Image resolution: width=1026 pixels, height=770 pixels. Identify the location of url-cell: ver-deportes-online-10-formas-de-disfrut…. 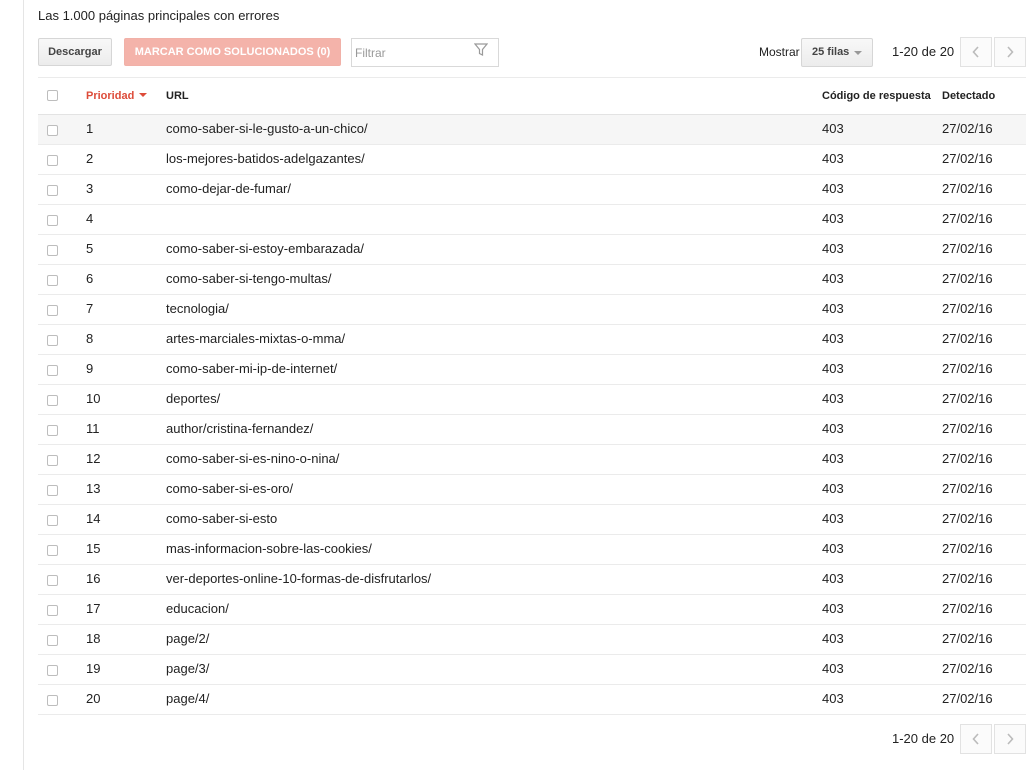
(298, 578).